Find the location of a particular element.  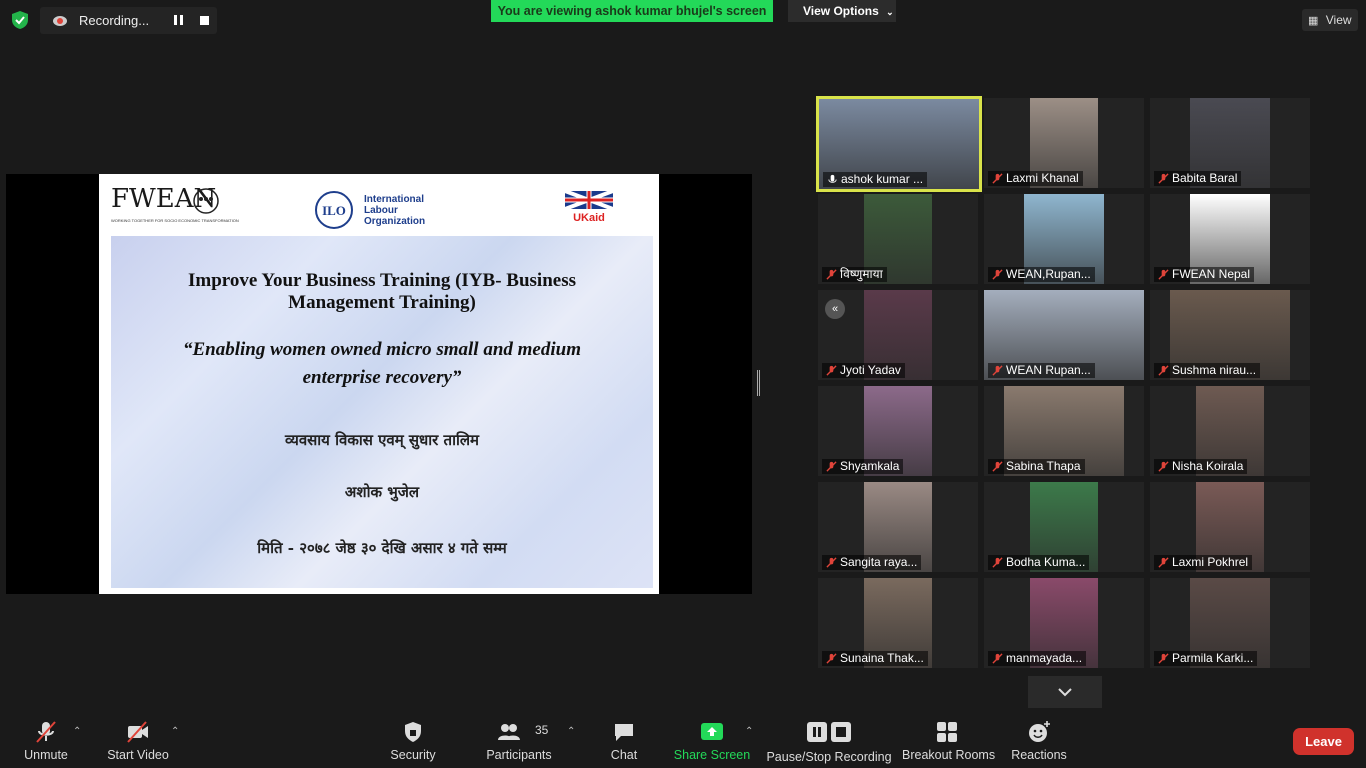

view-options-label: View Options is located at coordinates (841, 11).